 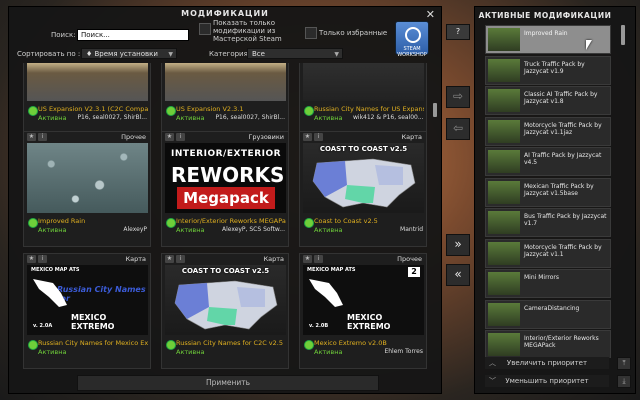 I want to click on apply-button: Применить, so click(x=228, y=383).